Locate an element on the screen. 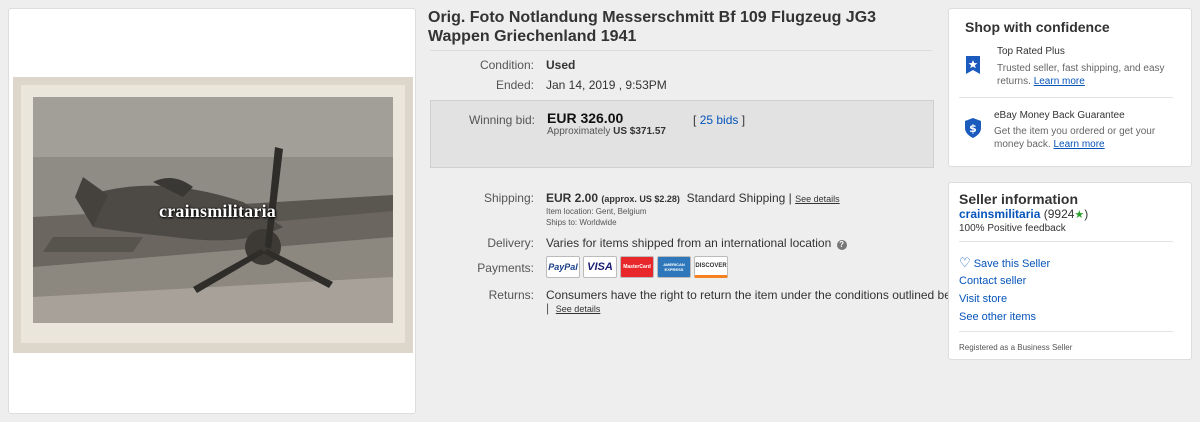  delivery-label: Delivery: is located at coordinates (510, 243).